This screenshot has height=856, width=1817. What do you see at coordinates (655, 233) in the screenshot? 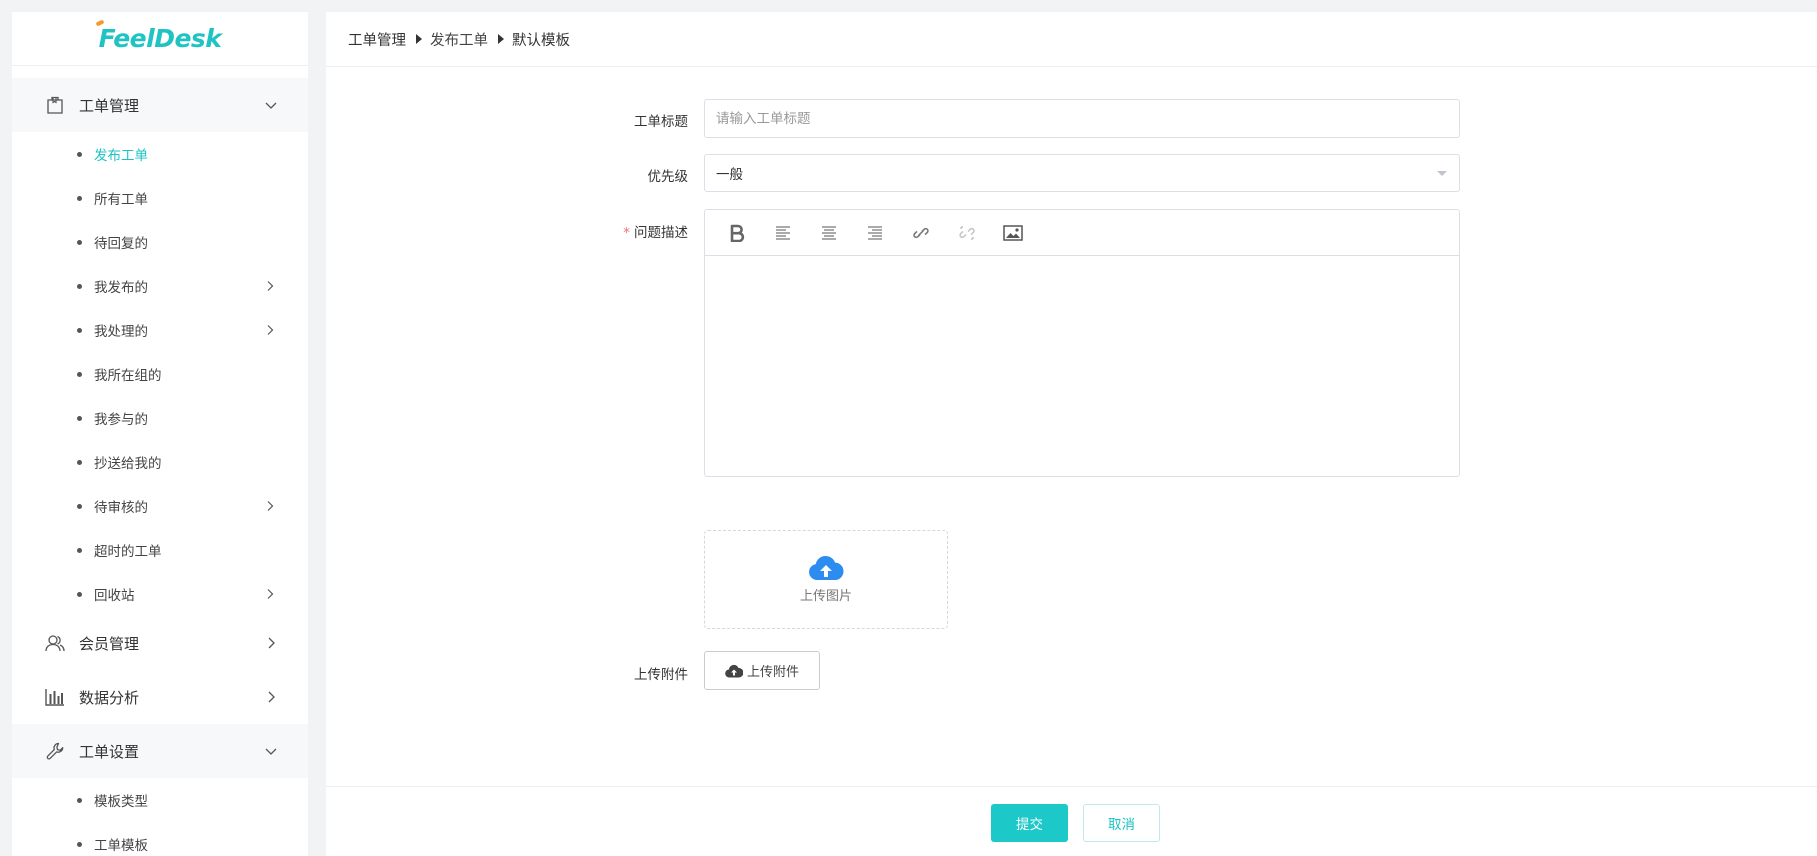
I see `description-label: * 问题描述` at bounding box center [655, 233].